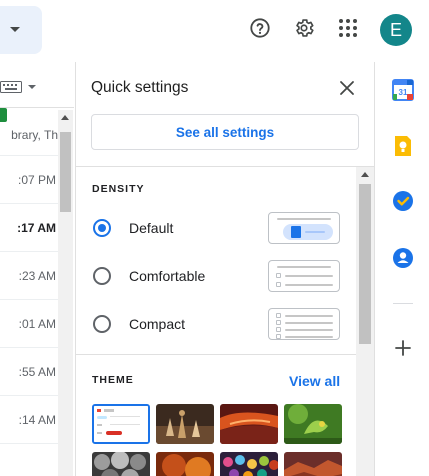  What do you see at coordinates (304, 324) in the screenshot?
I see `density-preview-compact` at bounding box center [304, 324].